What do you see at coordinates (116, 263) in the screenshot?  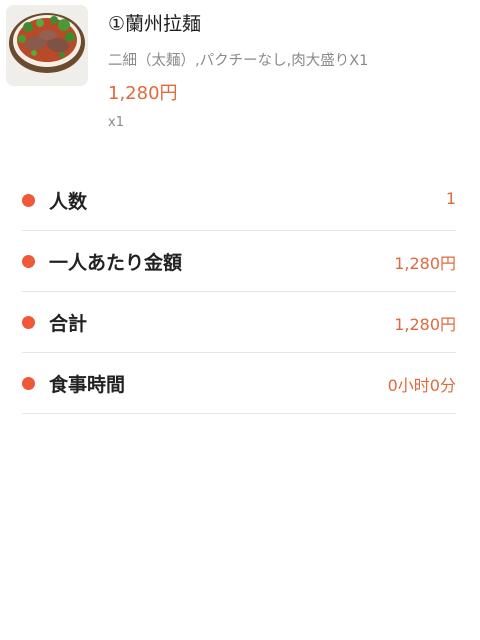 I see `summary-label: 一人あたり金額` at bounding box center [116, 263].